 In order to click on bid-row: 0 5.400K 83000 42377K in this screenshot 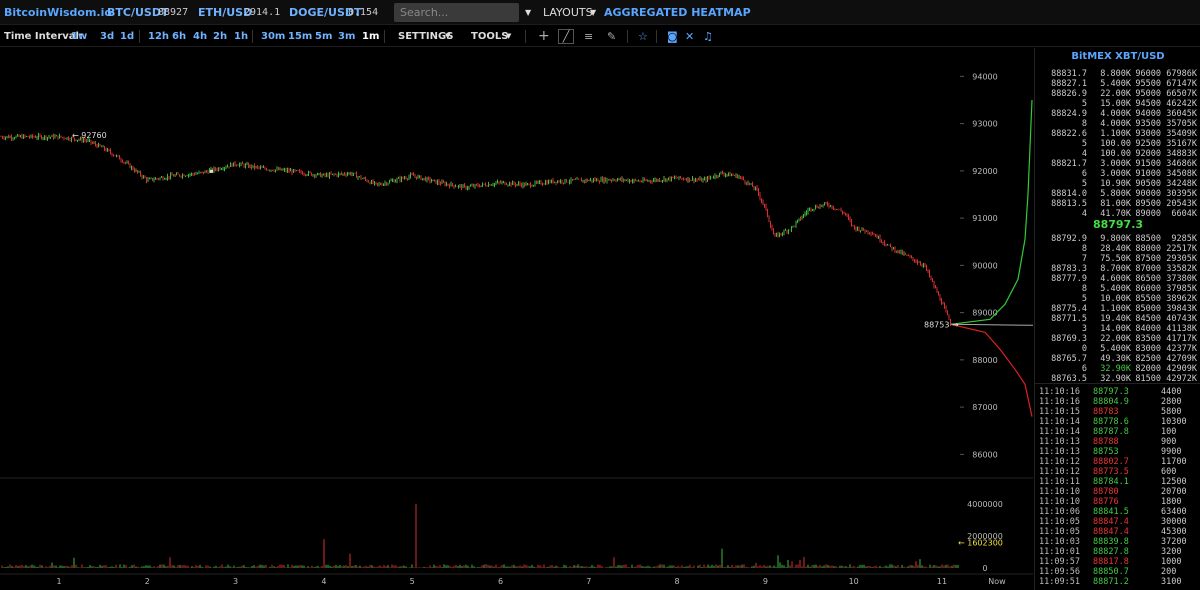, I will do `click(1117, 349)`.